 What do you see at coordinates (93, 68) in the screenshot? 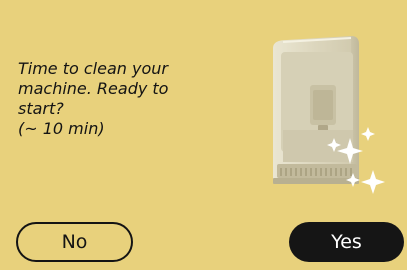
I see `prompt-line-1: Time to clean your` at bounding box center [93, 68].